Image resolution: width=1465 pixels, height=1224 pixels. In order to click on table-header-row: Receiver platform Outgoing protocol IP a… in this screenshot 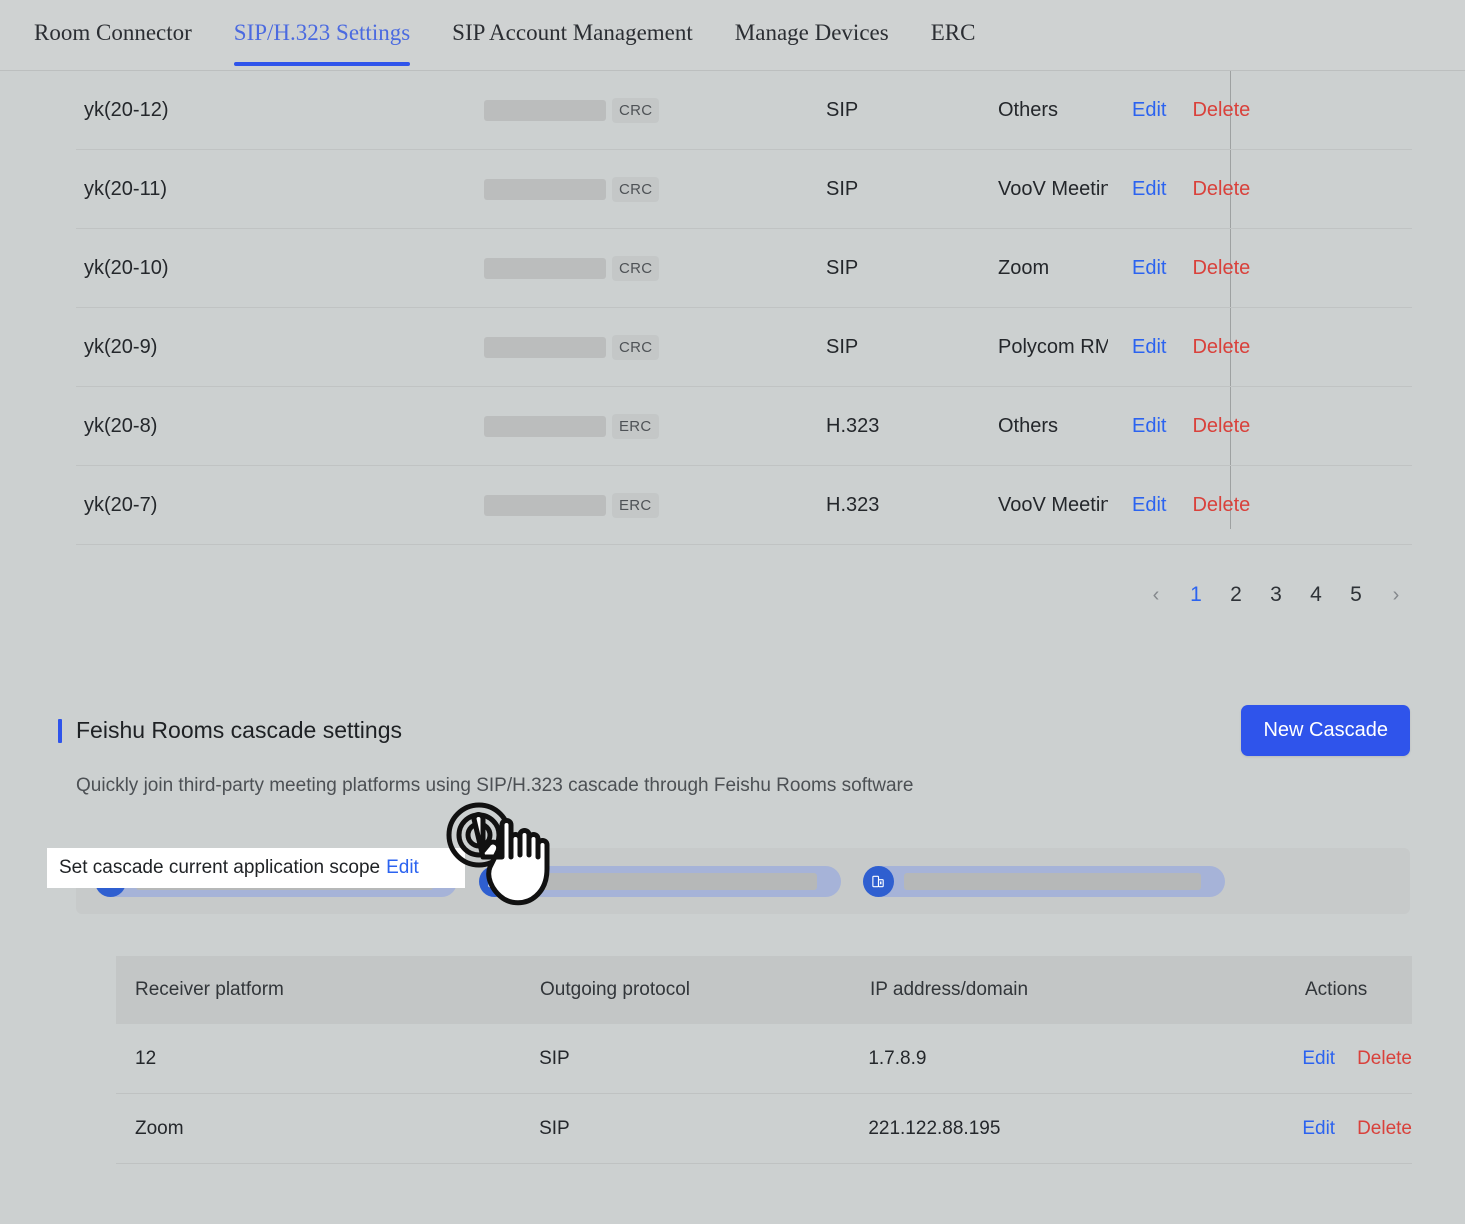, I will do `click(764, 990)`.